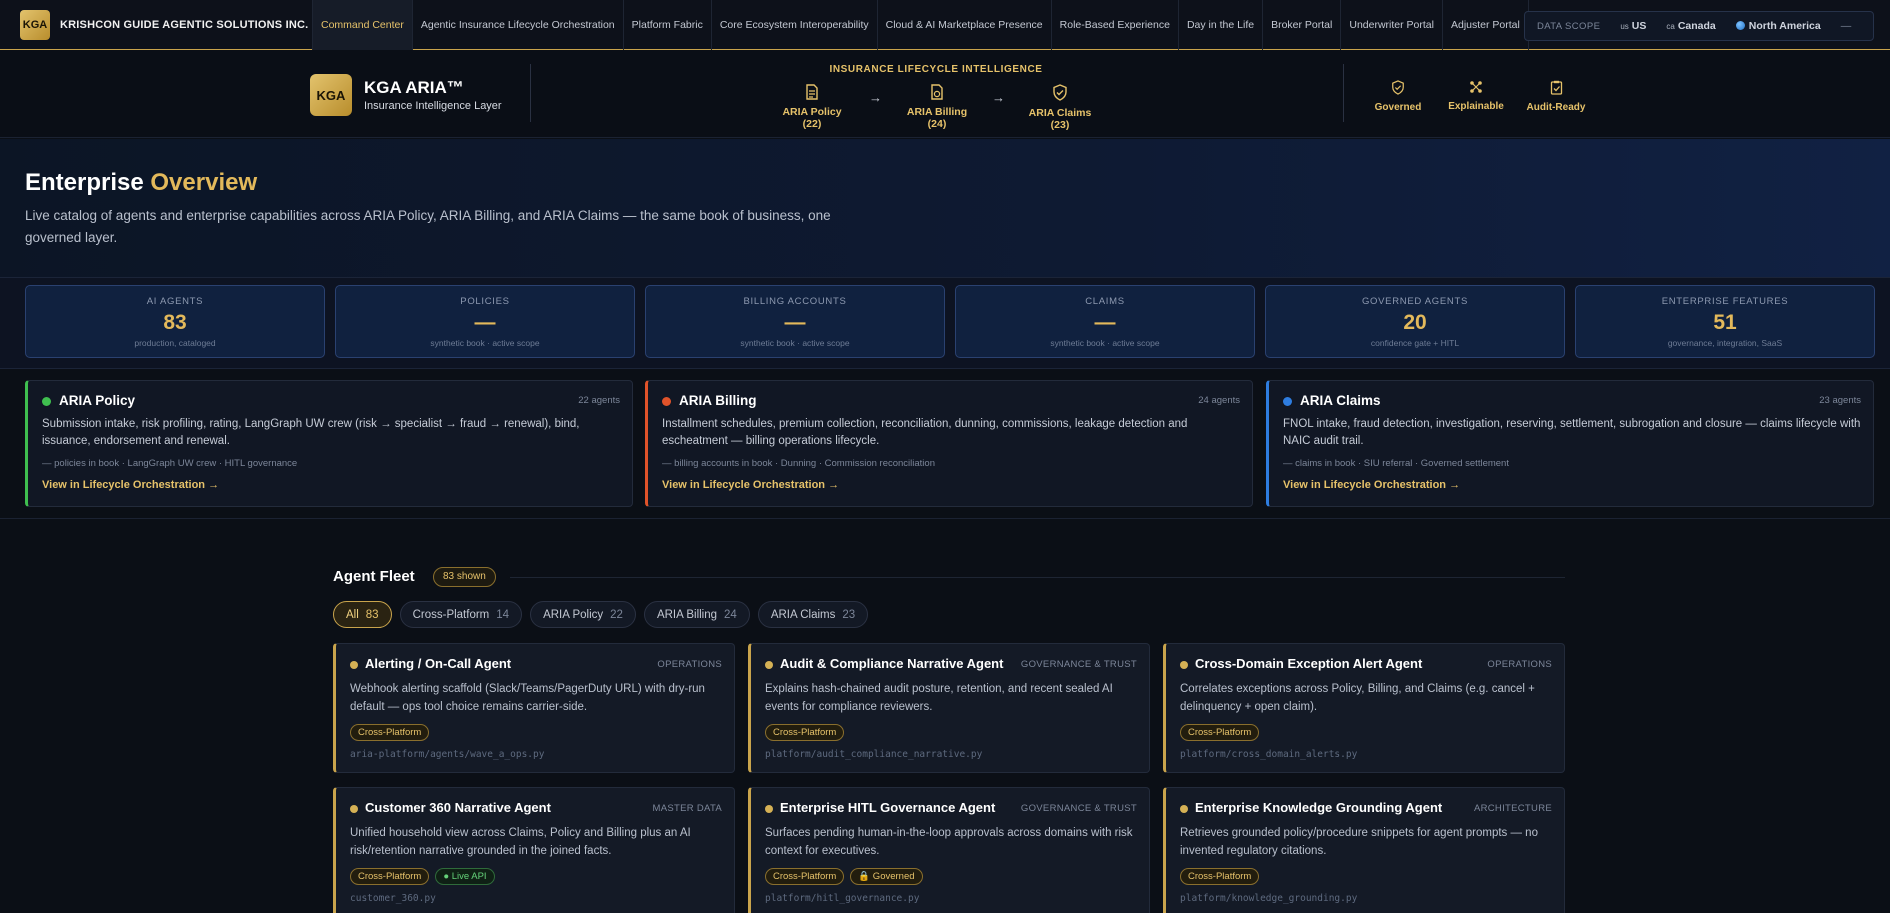 The height and width of the screenshot is (913, 1890). What do you see at coordinates (1415, 343) in the screenshot?
I see `stat-subtext: confidence gate + HITL` at bounding box center [1415, 343].